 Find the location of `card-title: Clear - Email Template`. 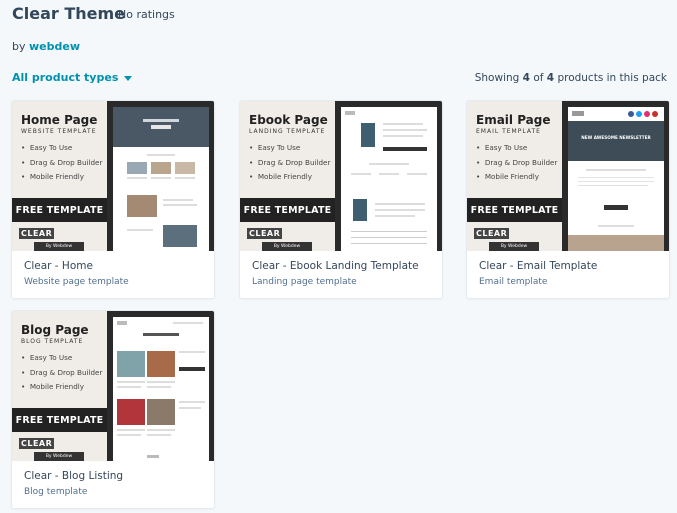

card-title: Clear - Email Template is located at coordinates (538, 266).